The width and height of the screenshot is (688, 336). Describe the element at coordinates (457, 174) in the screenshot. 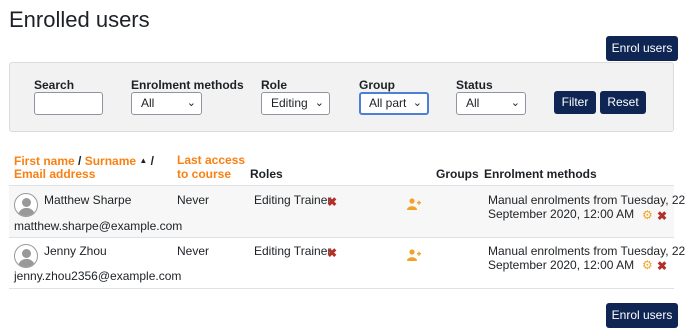

I see `groups-header: Groups` at that location.